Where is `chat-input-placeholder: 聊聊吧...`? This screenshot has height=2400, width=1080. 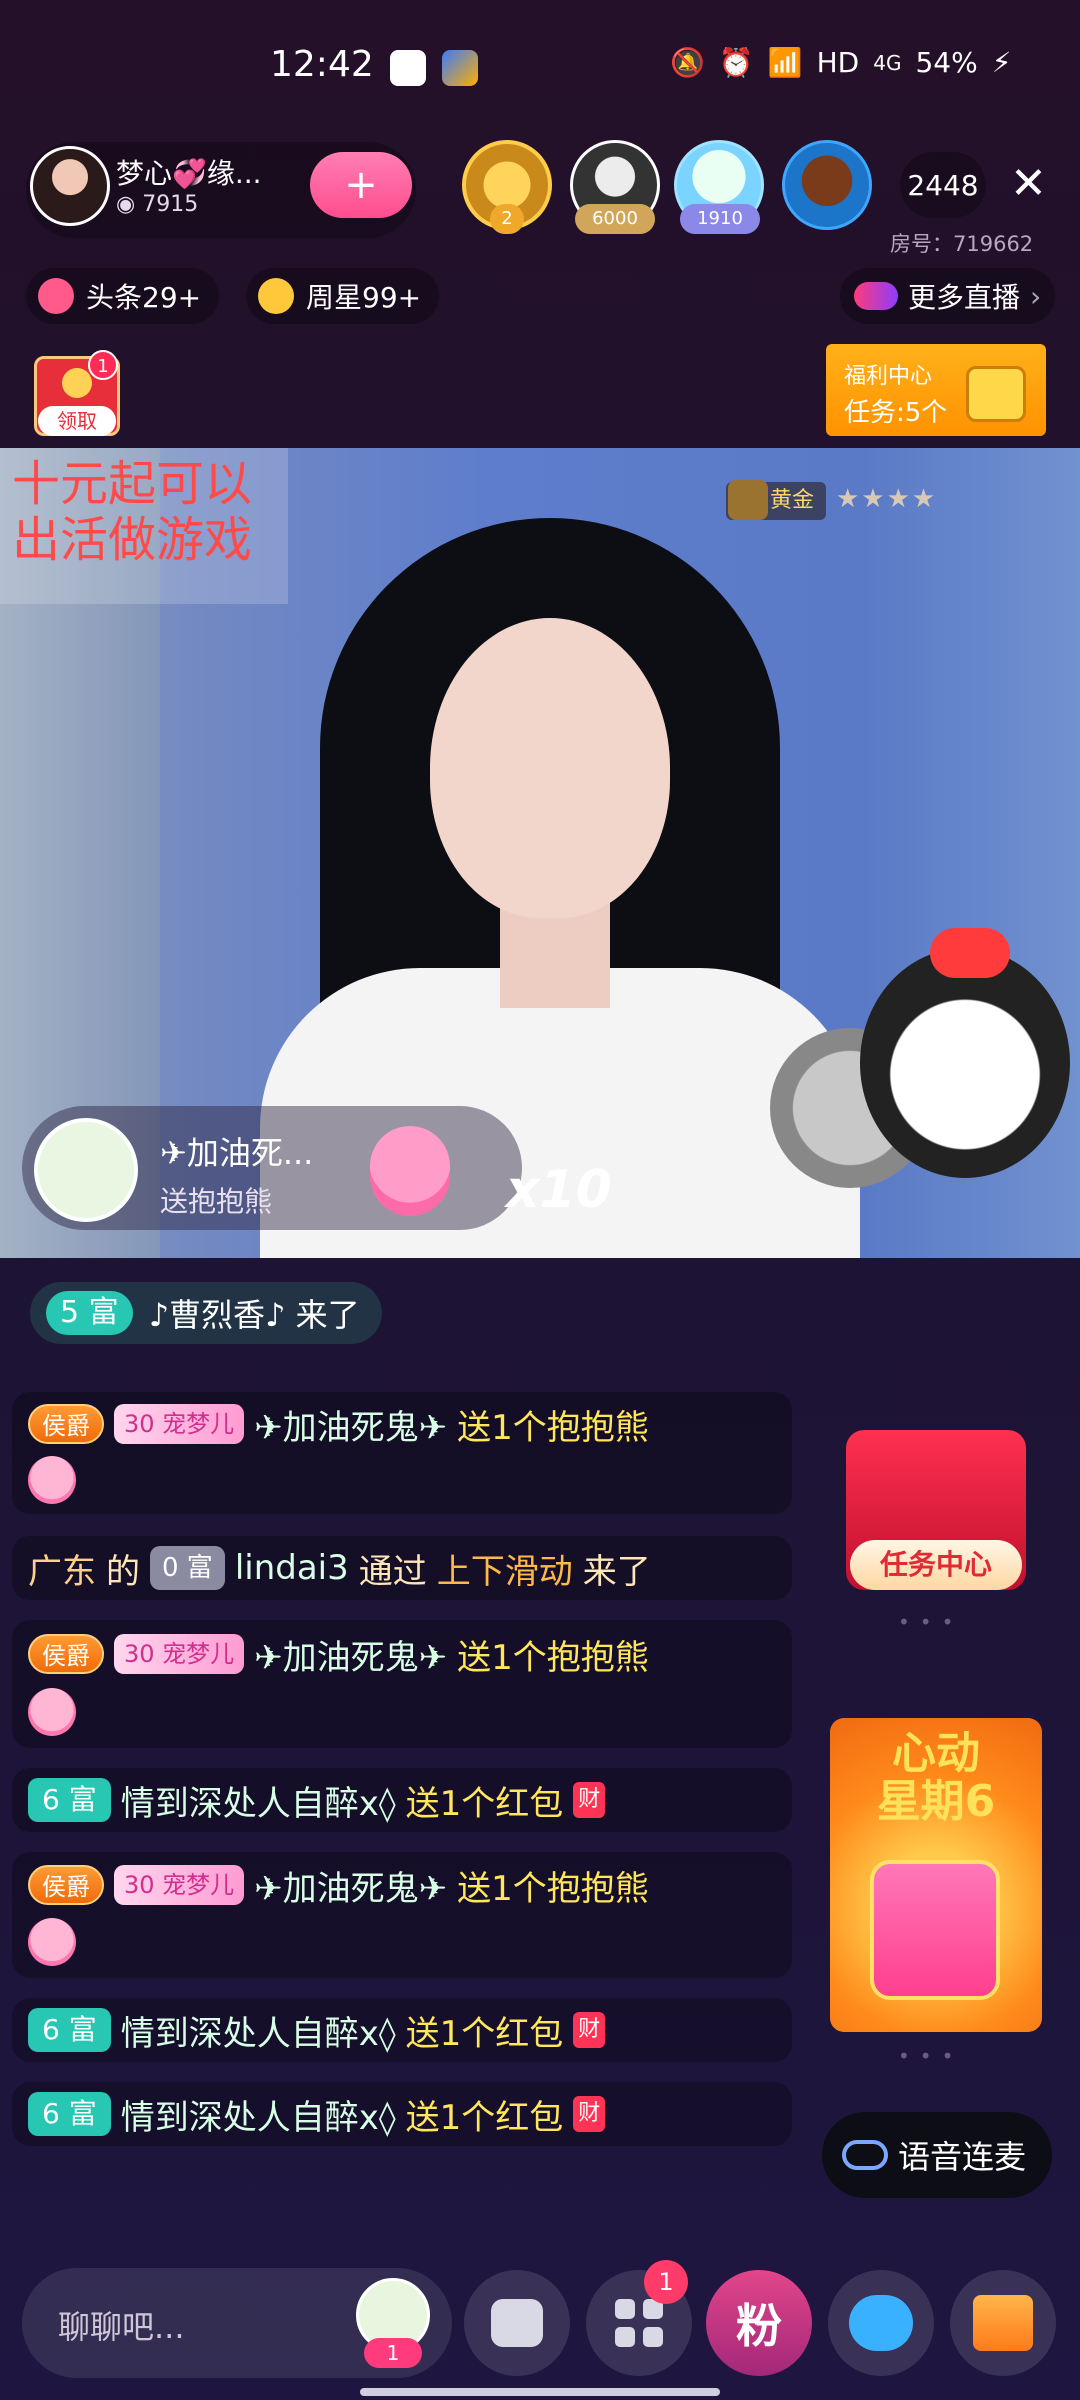 chat-input-placeholder: 聊聊吧... is located at coordinates (121, 2327).